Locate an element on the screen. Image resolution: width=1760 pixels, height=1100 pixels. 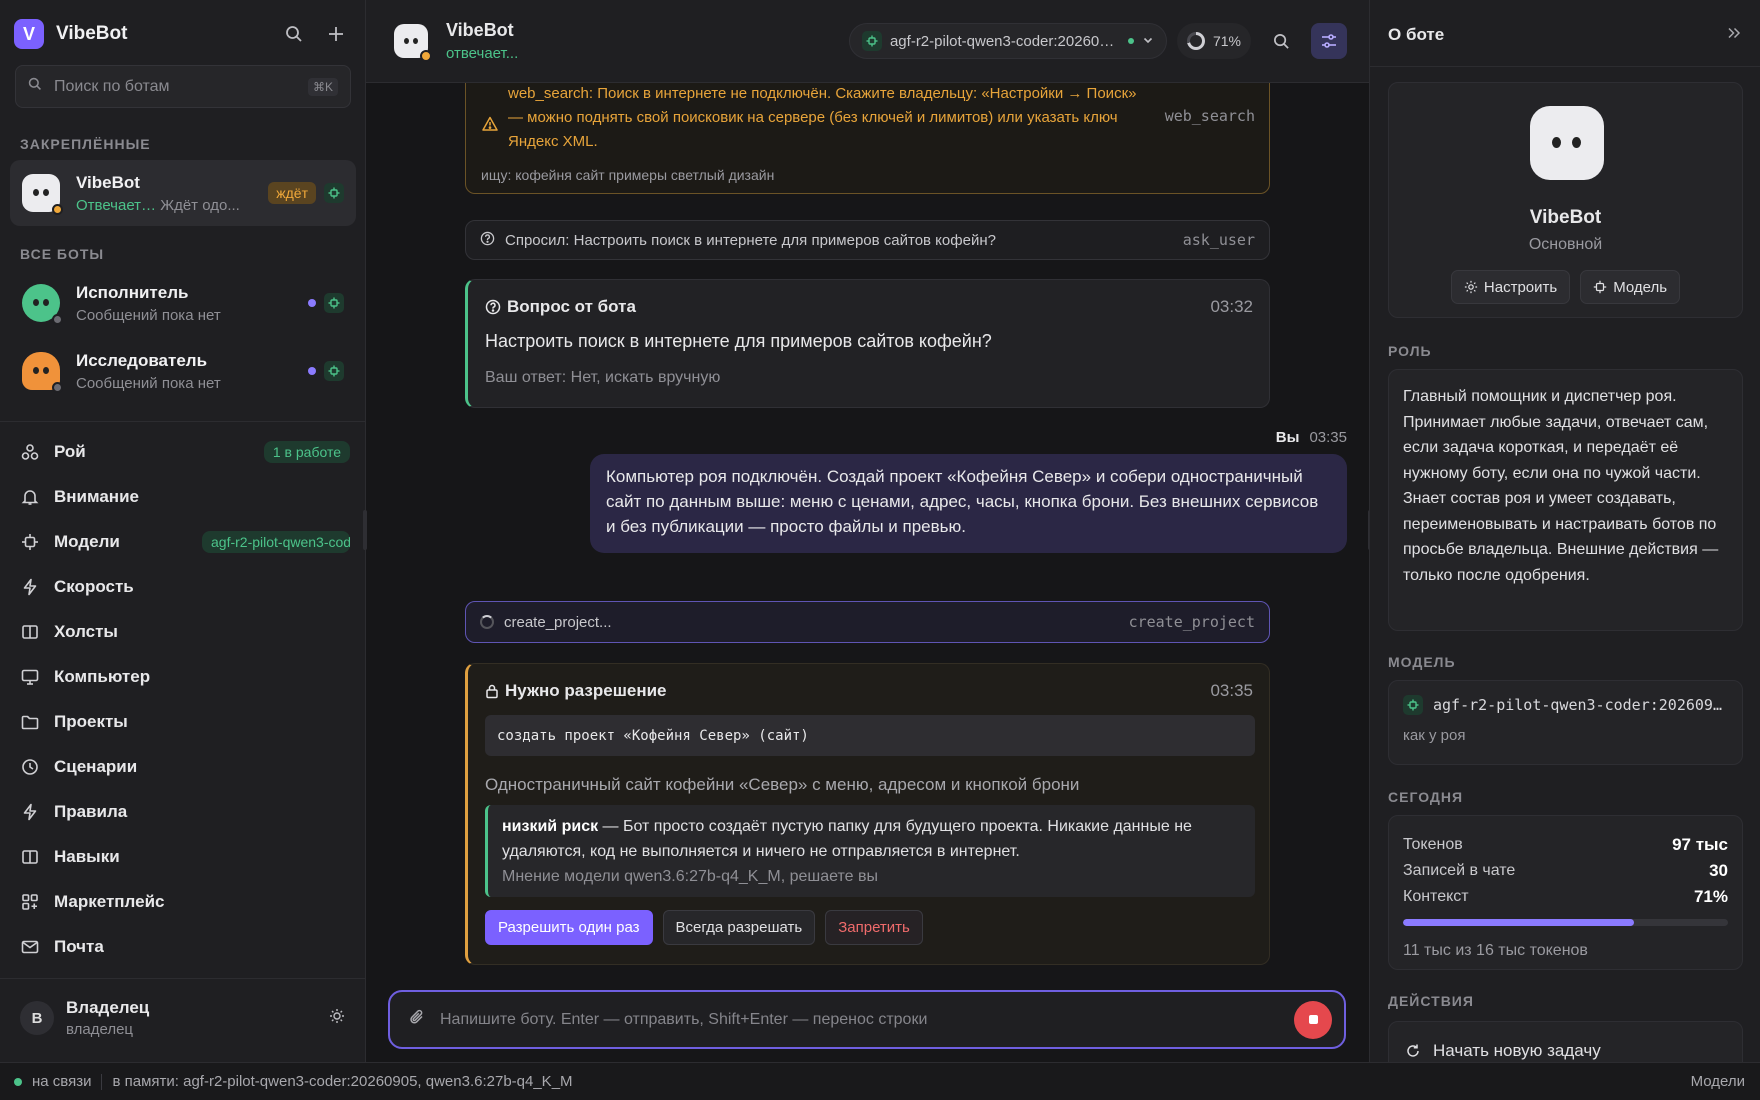
all-bots-section-label: ВСЕ БОТЫ is located at coordinates (62, 254).